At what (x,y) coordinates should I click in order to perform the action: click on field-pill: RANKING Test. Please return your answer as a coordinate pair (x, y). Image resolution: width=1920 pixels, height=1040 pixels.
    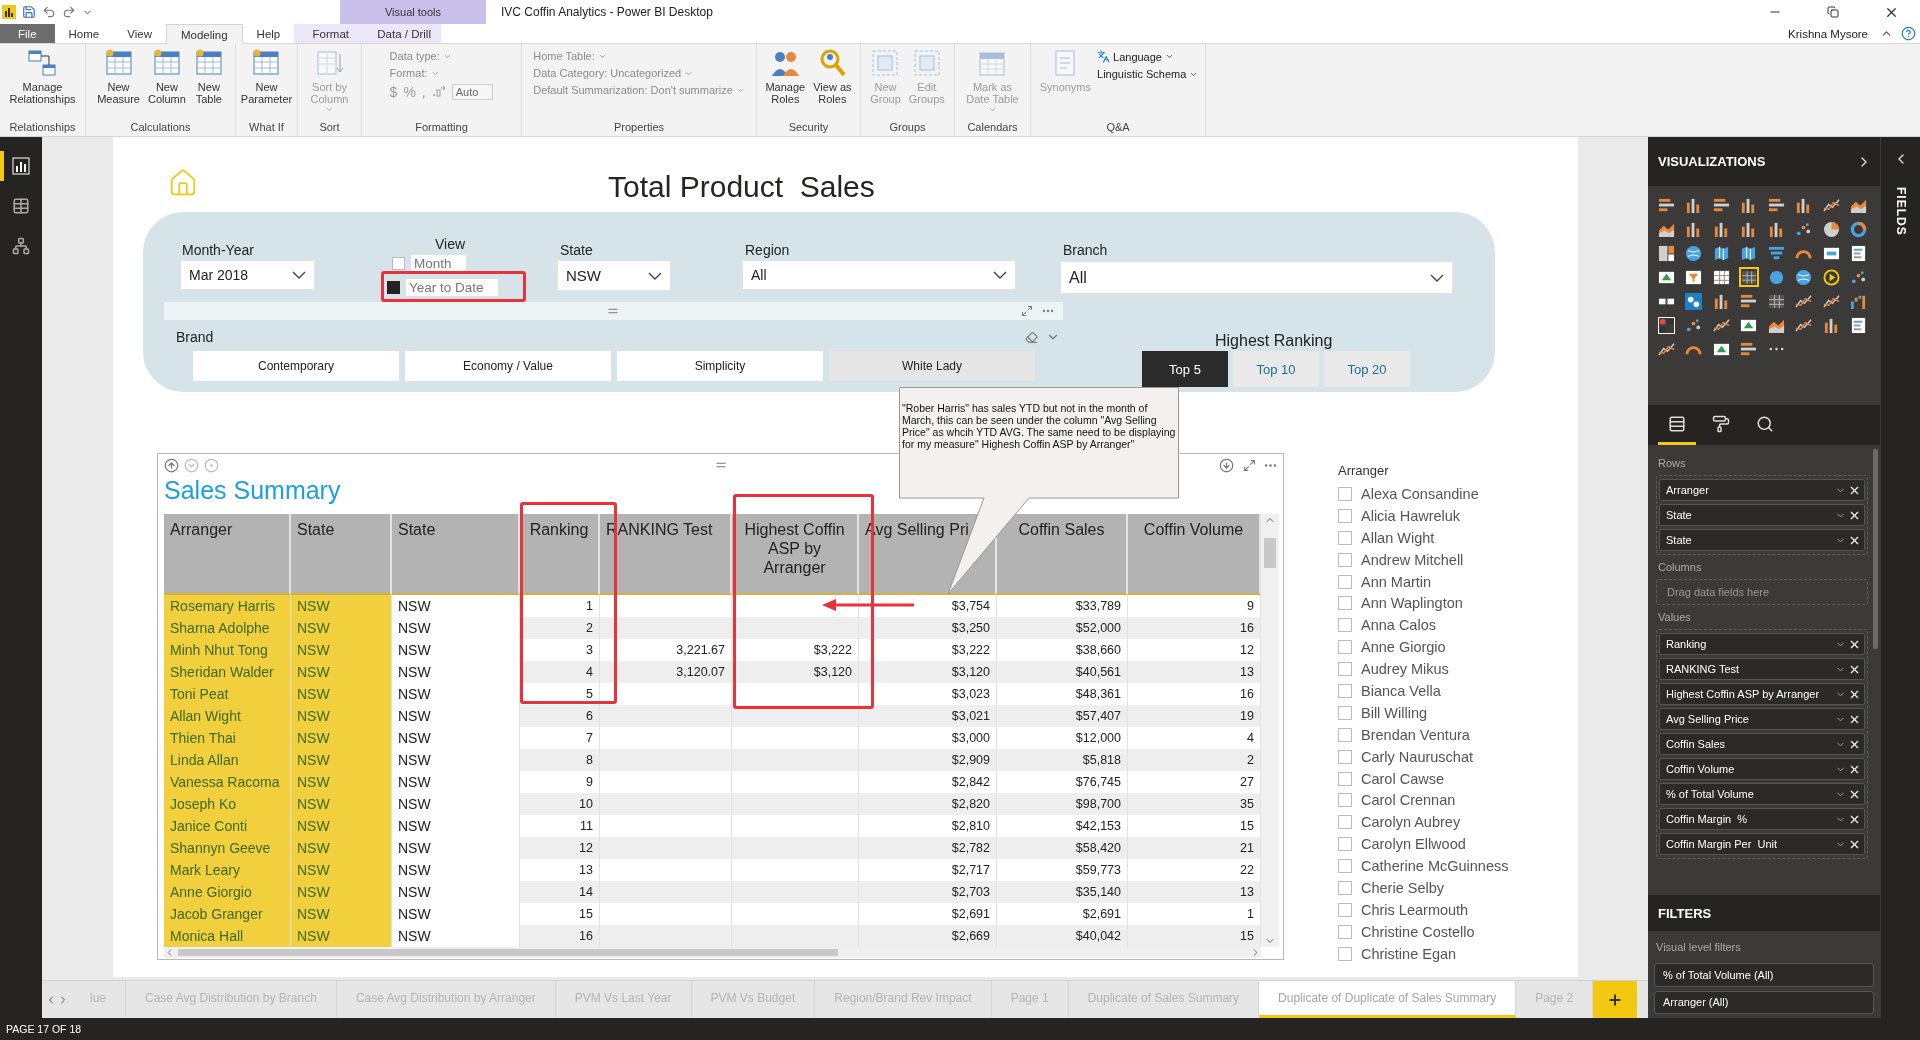
    Looking at the image, I should click on (1762, 669).